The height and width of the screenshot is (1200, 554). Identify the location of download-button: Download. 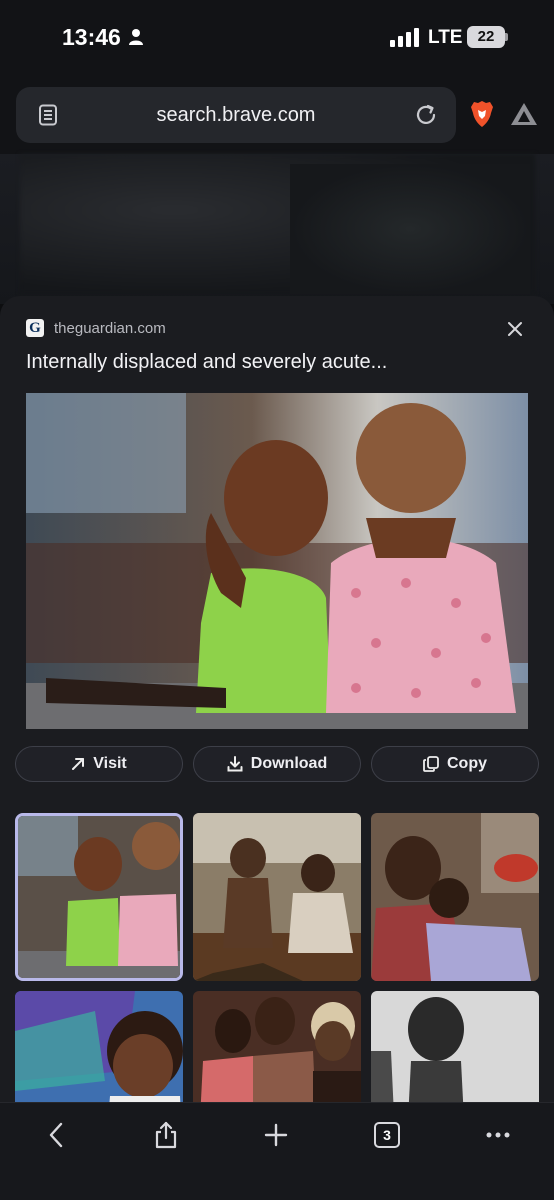
(277, 764).